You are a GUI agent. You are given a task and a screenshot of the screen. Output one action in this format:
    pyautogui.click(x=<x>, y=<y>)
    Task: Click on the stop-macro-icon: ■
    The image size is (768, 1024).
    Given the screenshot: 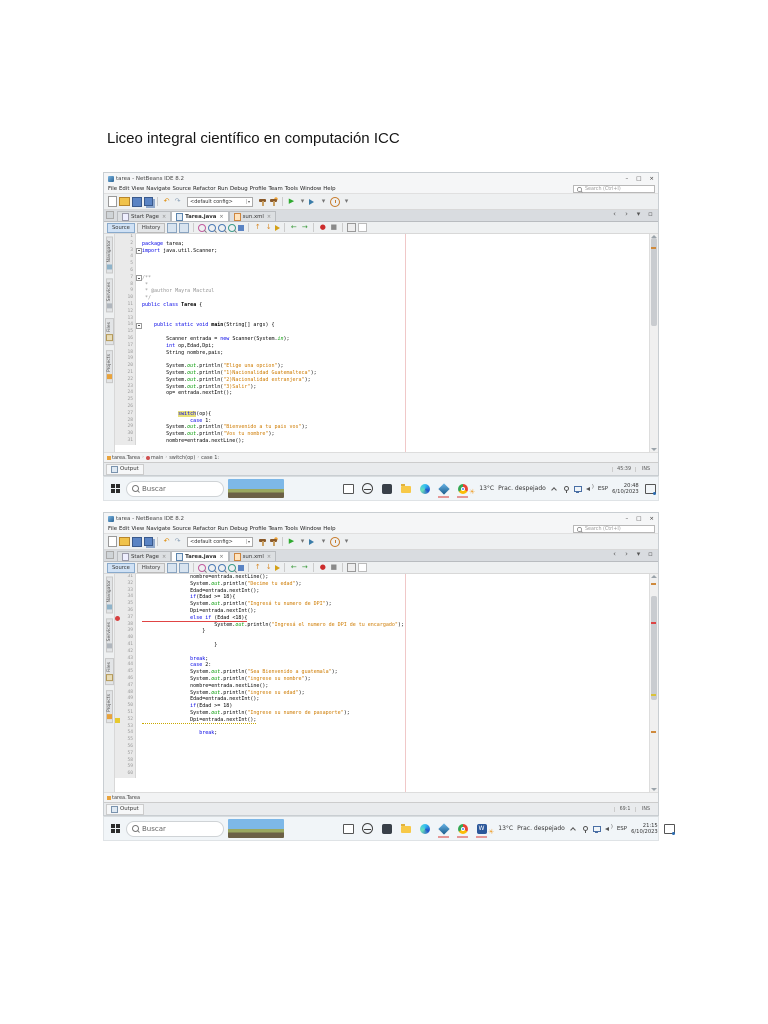 What is the action you would take?
    pyautogui.click(x=333, y=567)
    